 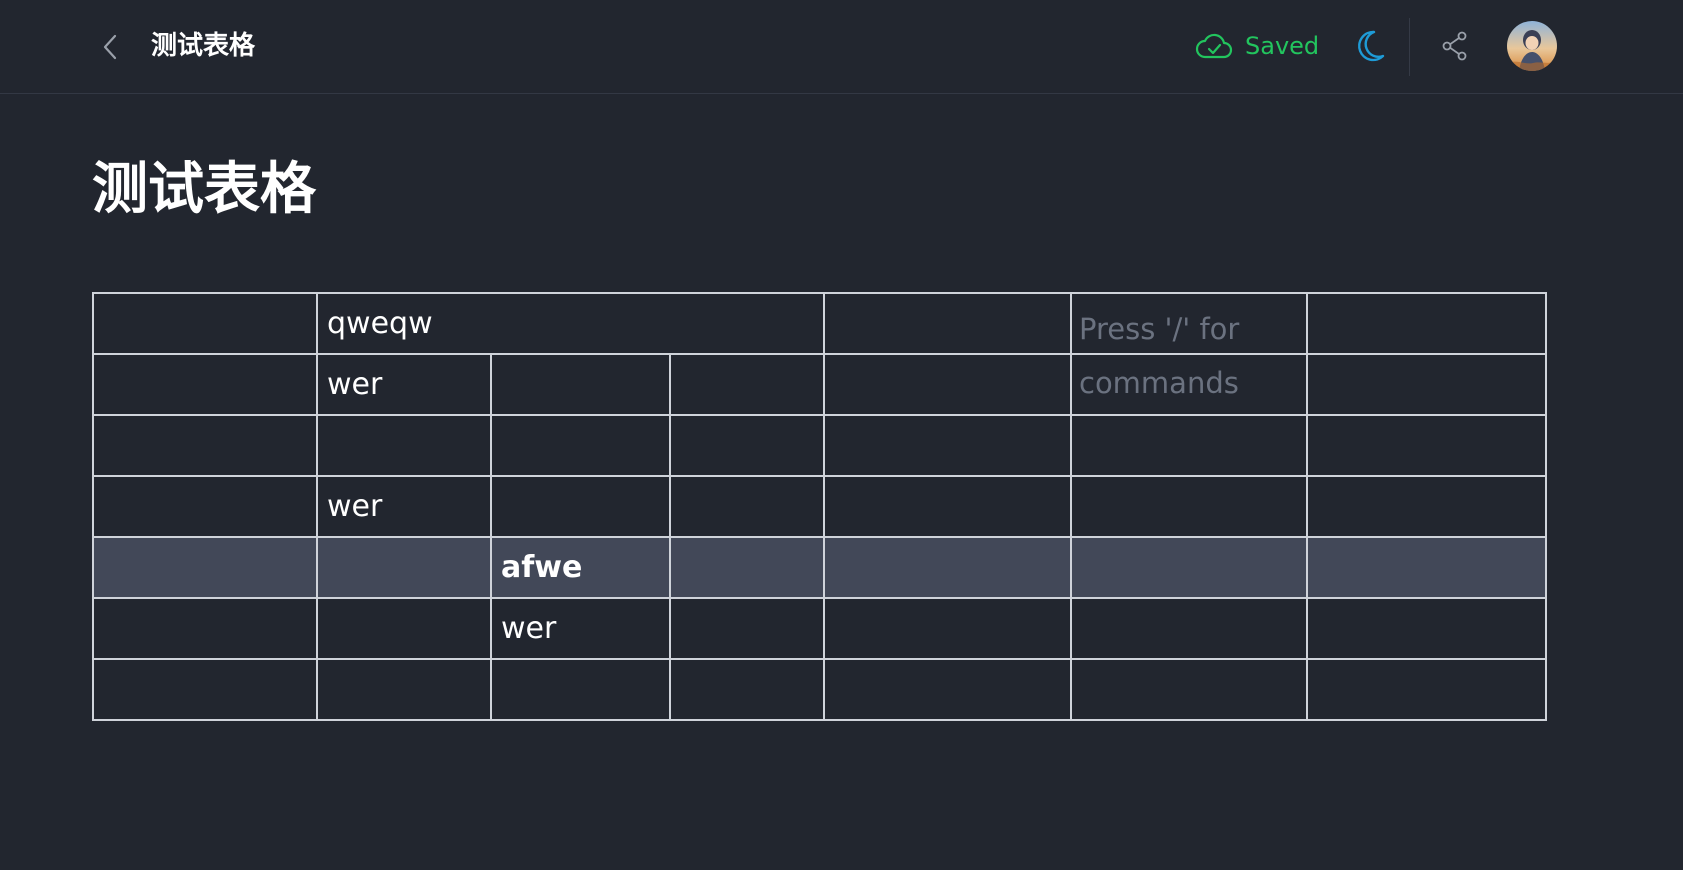 I want to click on table-cell: afwe, so click(x=580, y=567).